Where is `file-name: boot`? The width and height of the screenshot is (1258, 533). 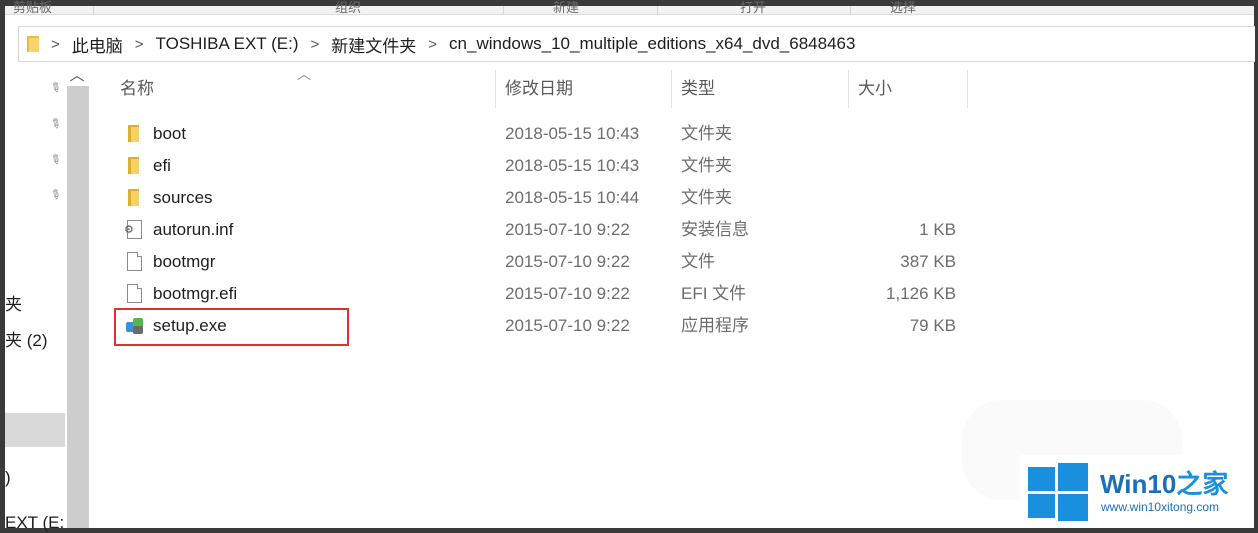
file-name: boot is located at coordinates (170, 133).